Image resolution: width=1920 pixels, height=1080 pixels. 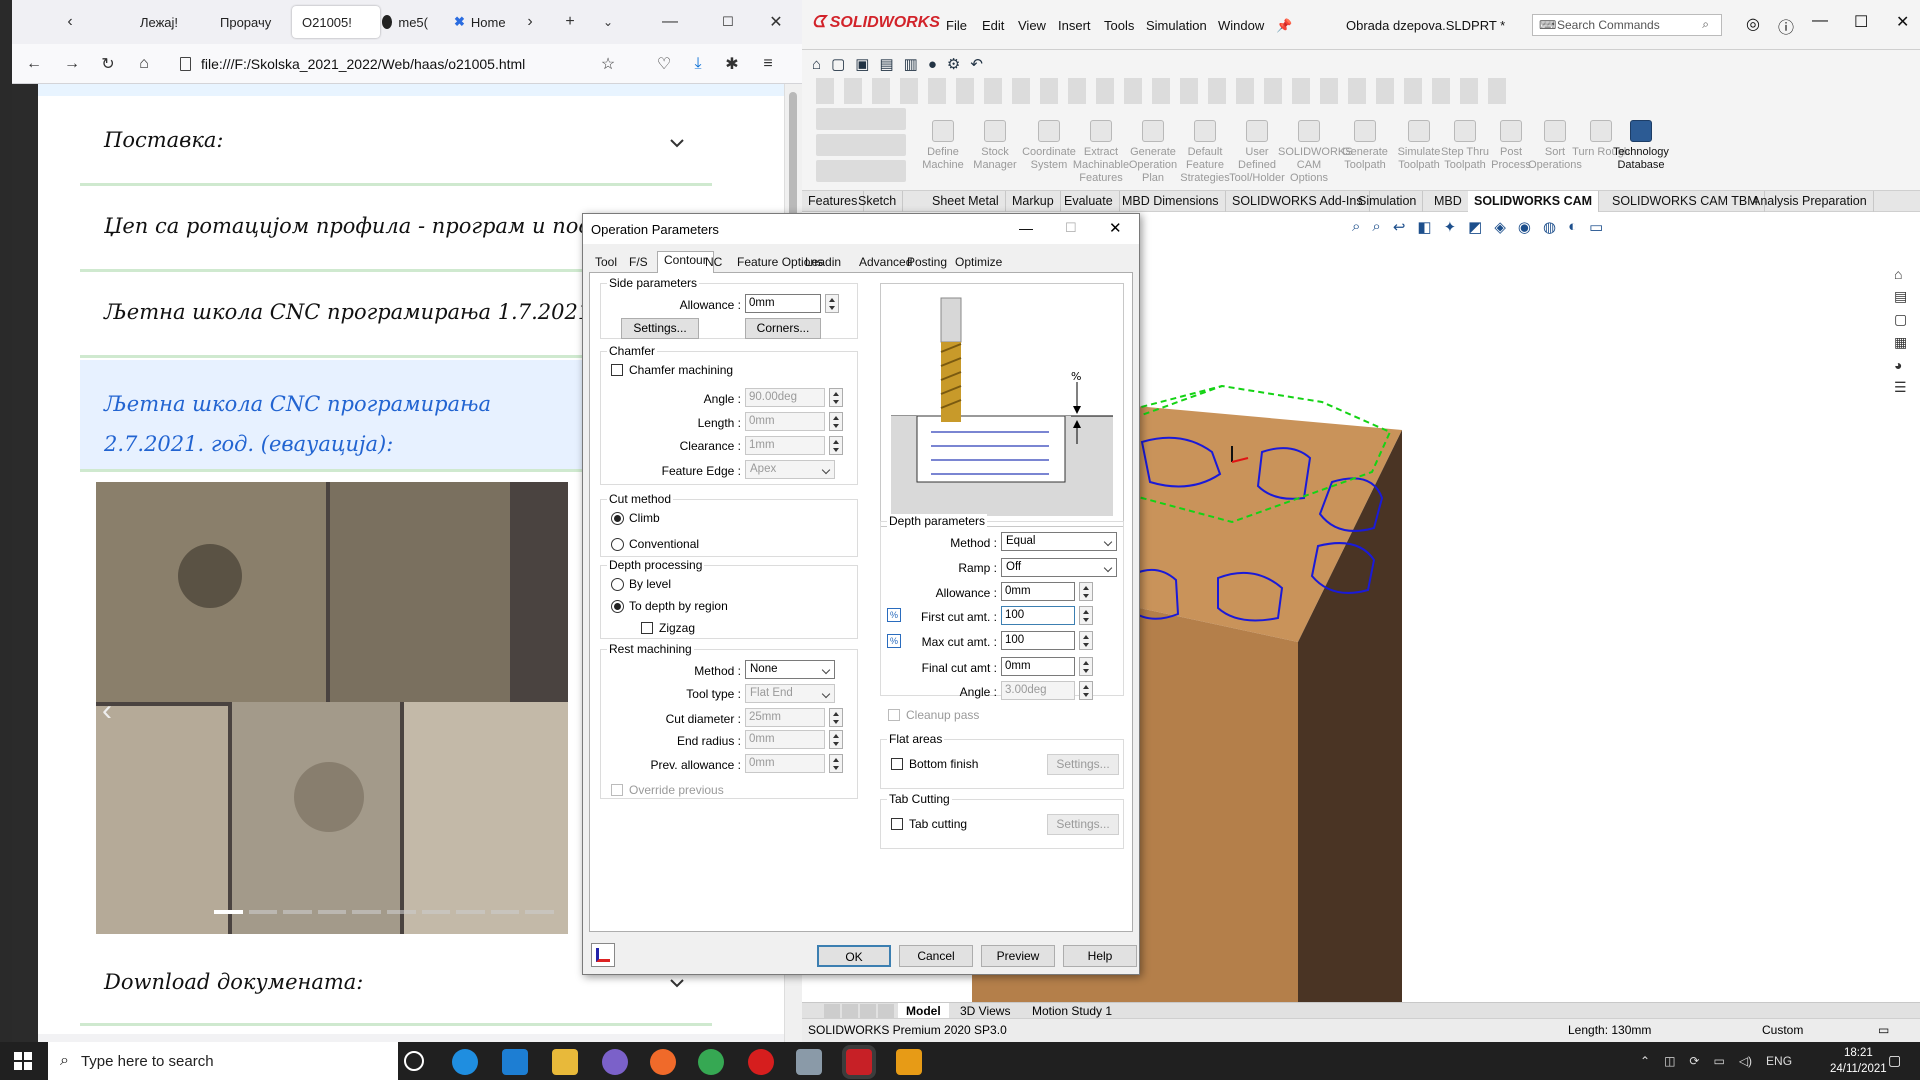 What do you see at coordinates (790, 469) in the screenshot?
I see `feature-edge-select: Apex` at bounding box center [790, 469].